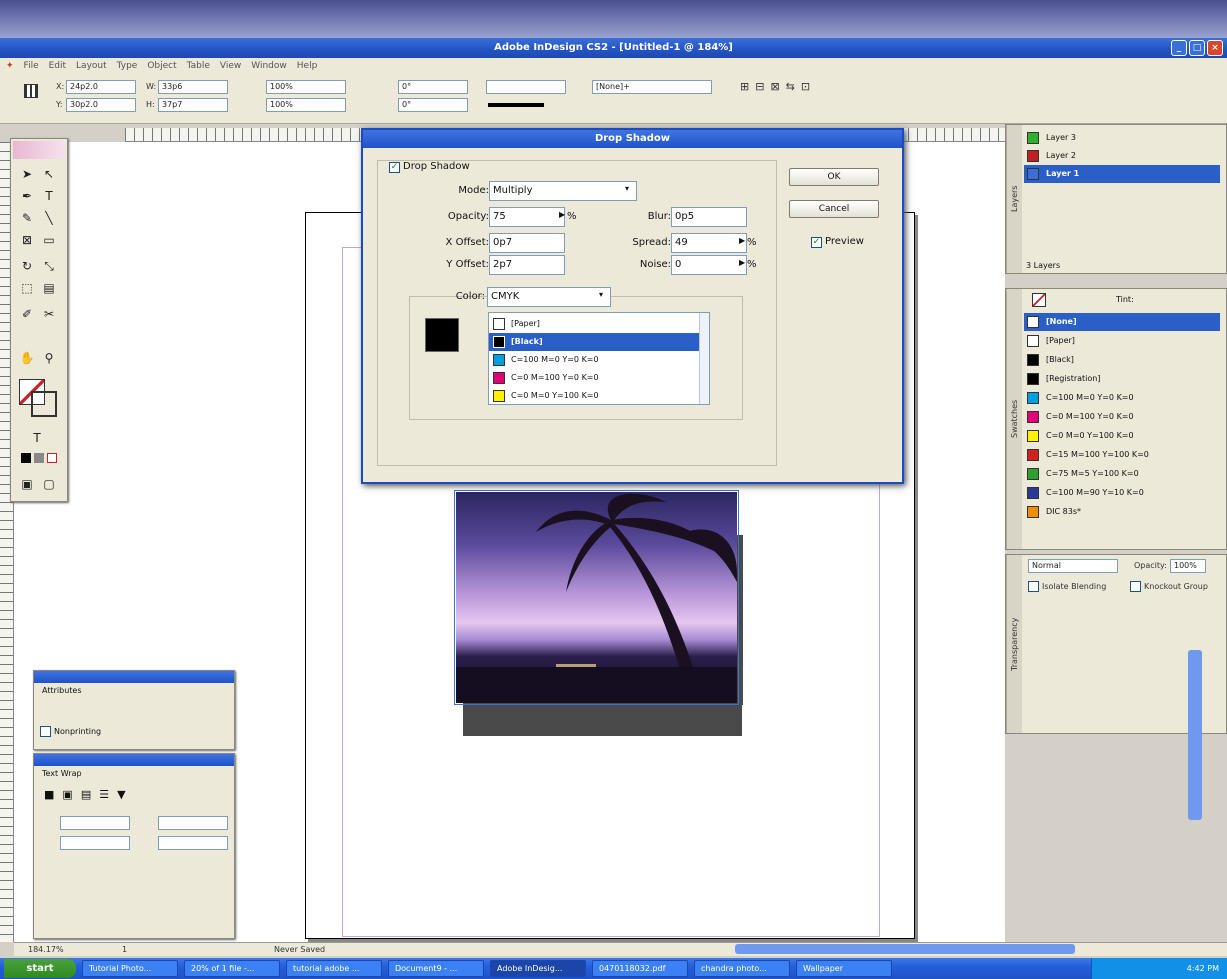 The height and width of the screenshot is (979, 1227). Describe the element at coordinates (394, 167) in the screenshot. I see `drop-shadow-checkbox: ✓` at that location.